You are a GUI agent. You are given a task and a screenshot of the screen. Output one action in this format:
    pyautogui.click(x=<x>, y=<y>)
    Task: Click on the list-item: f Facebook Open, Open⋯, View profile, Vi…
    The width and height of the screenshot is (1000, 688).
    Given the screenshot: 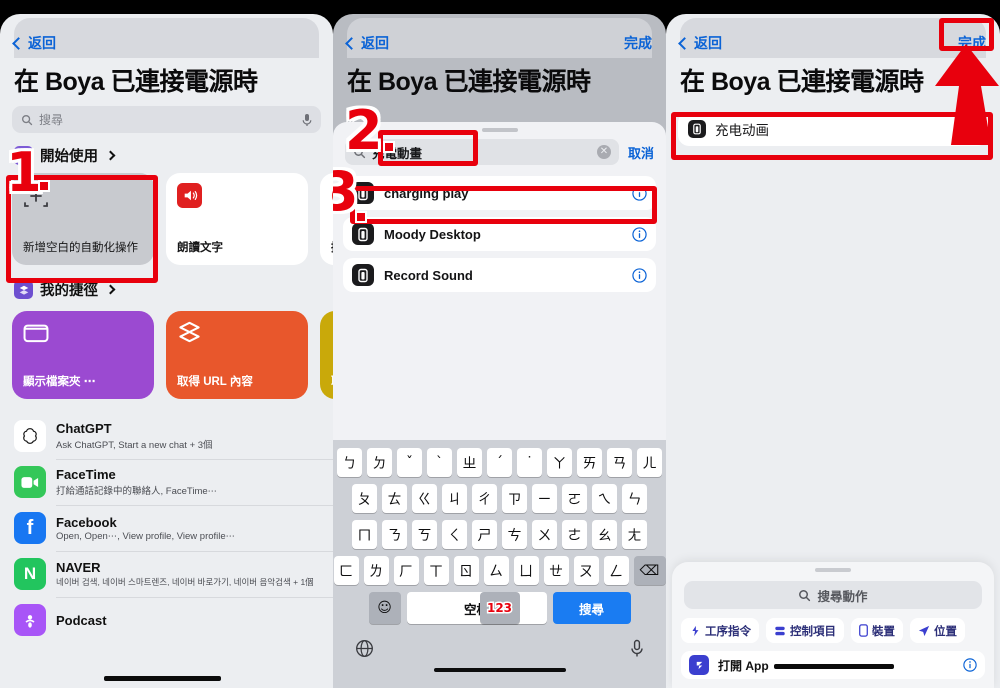 What is the action you would take?
    pyautogui.click(x=166, y=528)
    